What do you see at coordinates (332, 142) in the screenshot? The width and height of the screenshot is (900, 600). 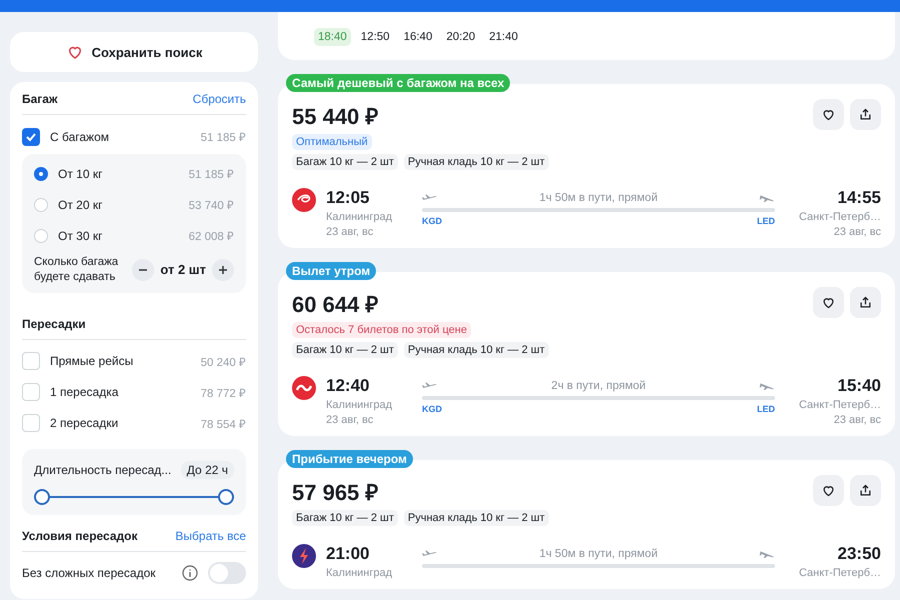 I see `info-tag: Оптимальный` at bounding box center [332, 142].